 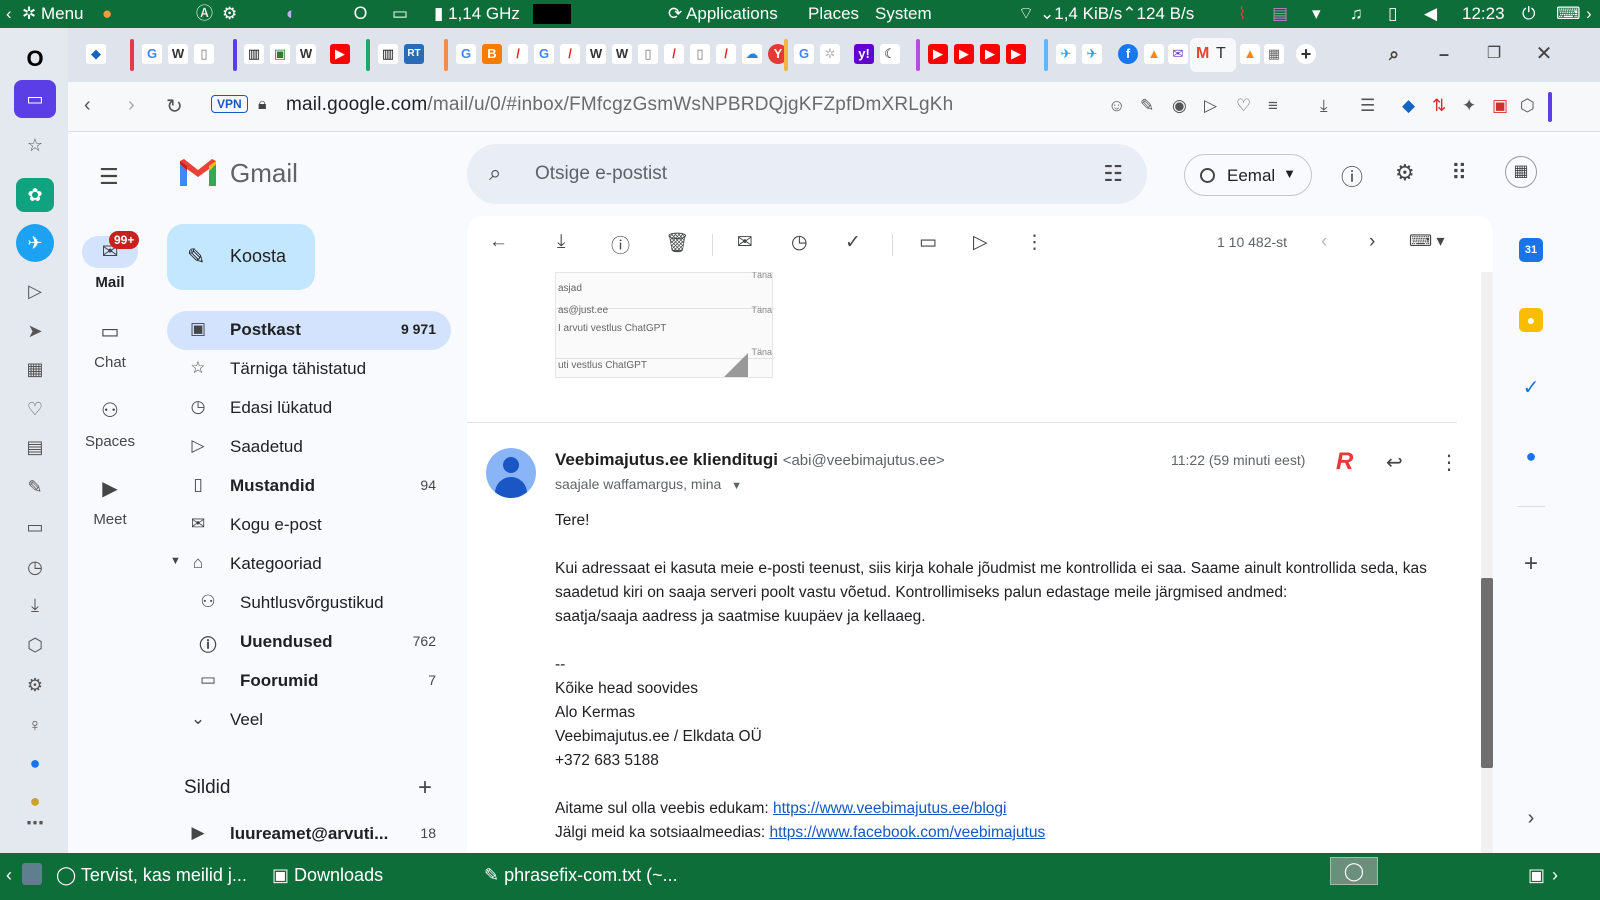 What do you see at coordinates (1354, 871) in the screenshot?
I see `workspace-switcher: ◯` at bounding box center [1354, 871].